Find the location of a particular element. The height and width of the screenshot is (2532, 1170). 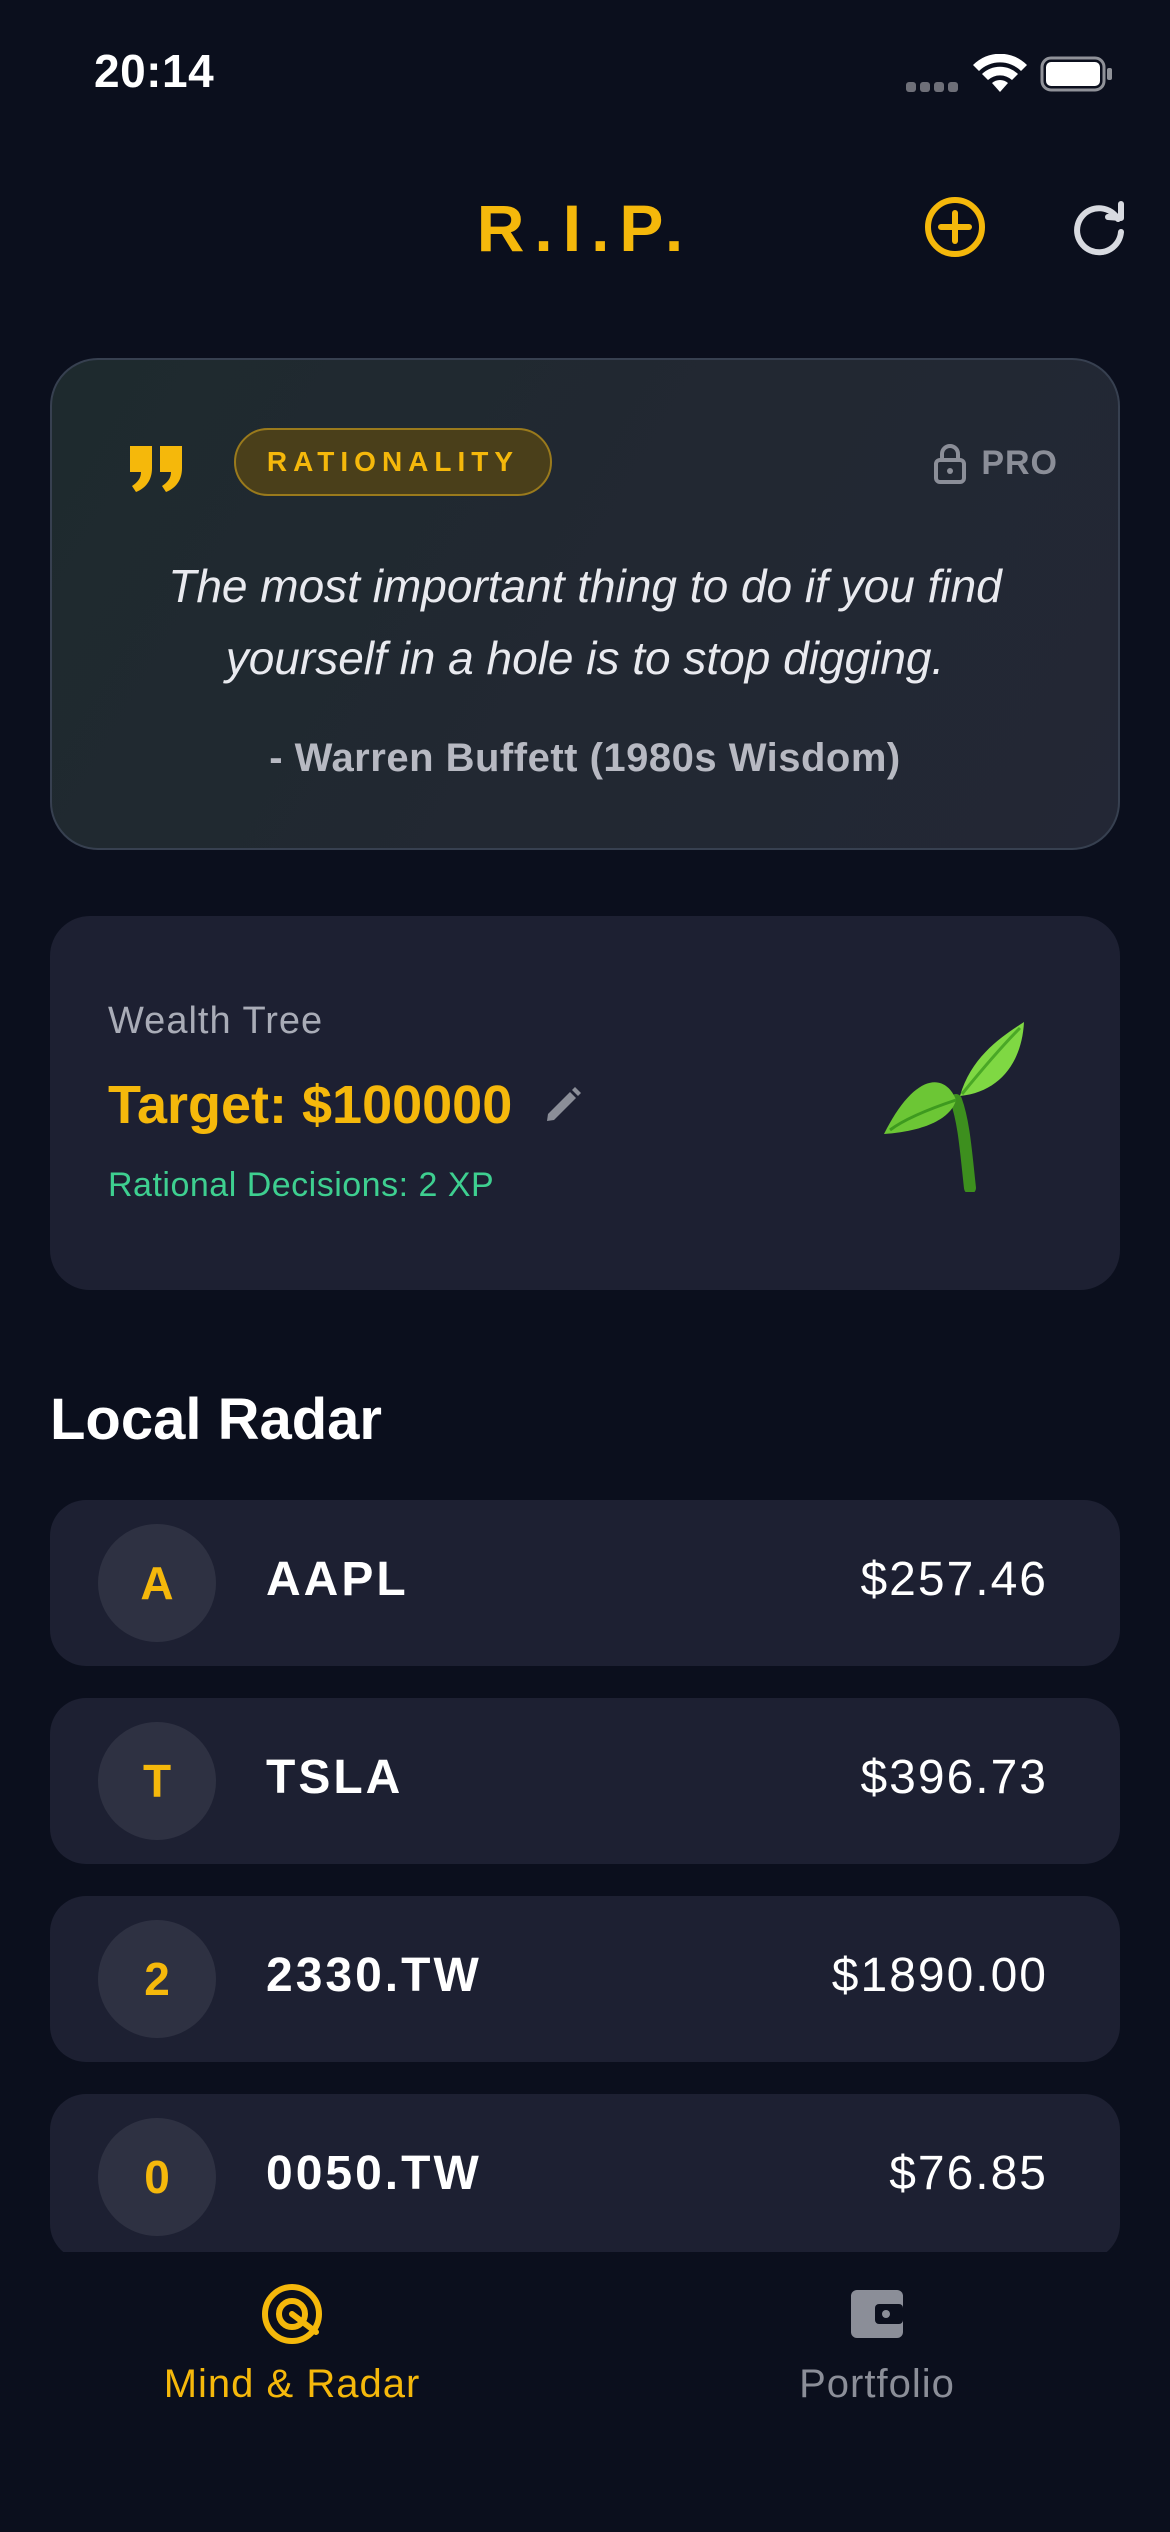

ticker-symbol: TSLA is located at coordinates (335, 1777).